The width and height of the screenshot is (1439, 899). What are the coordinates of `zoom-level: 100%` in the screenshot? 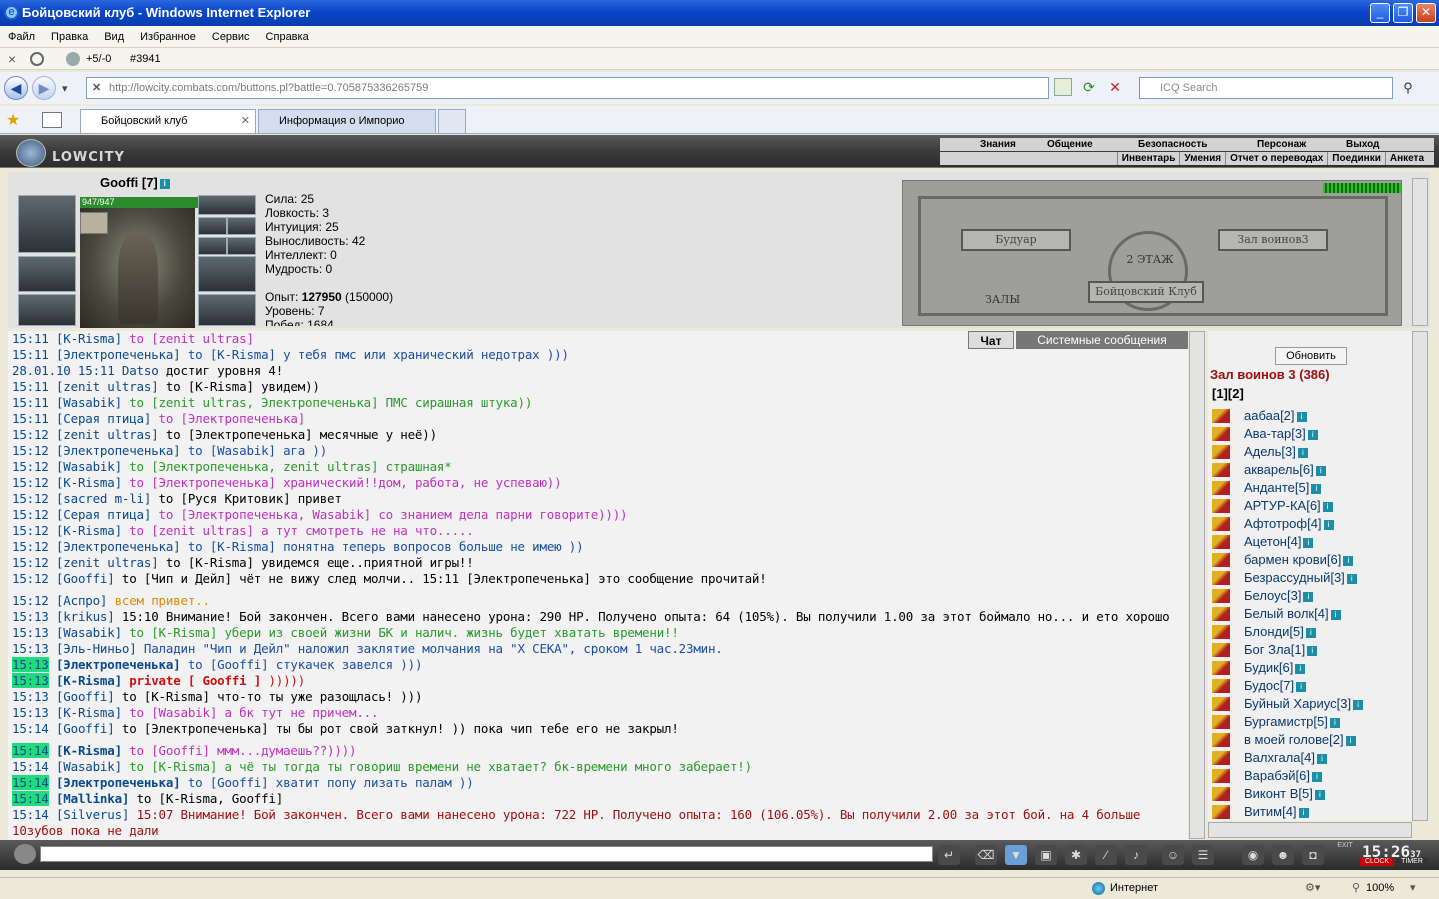 It's located at (1380, 888).